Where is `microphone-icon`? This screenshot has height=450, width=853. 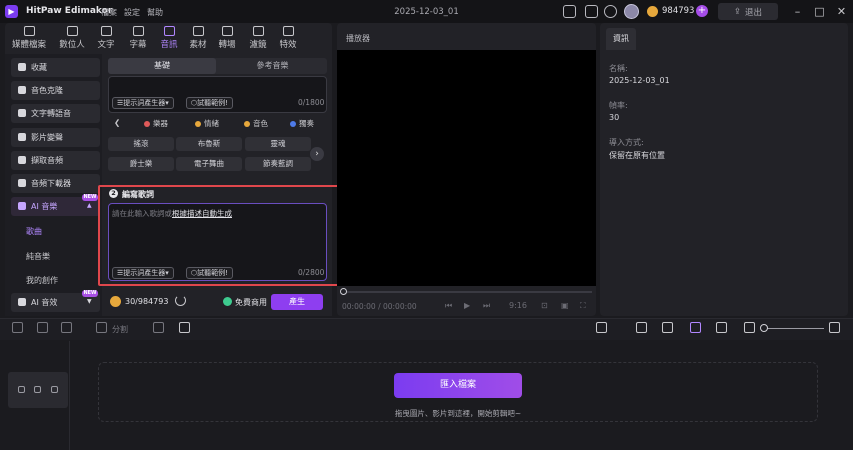
microphone-icon is located at coordinates (601, 327).